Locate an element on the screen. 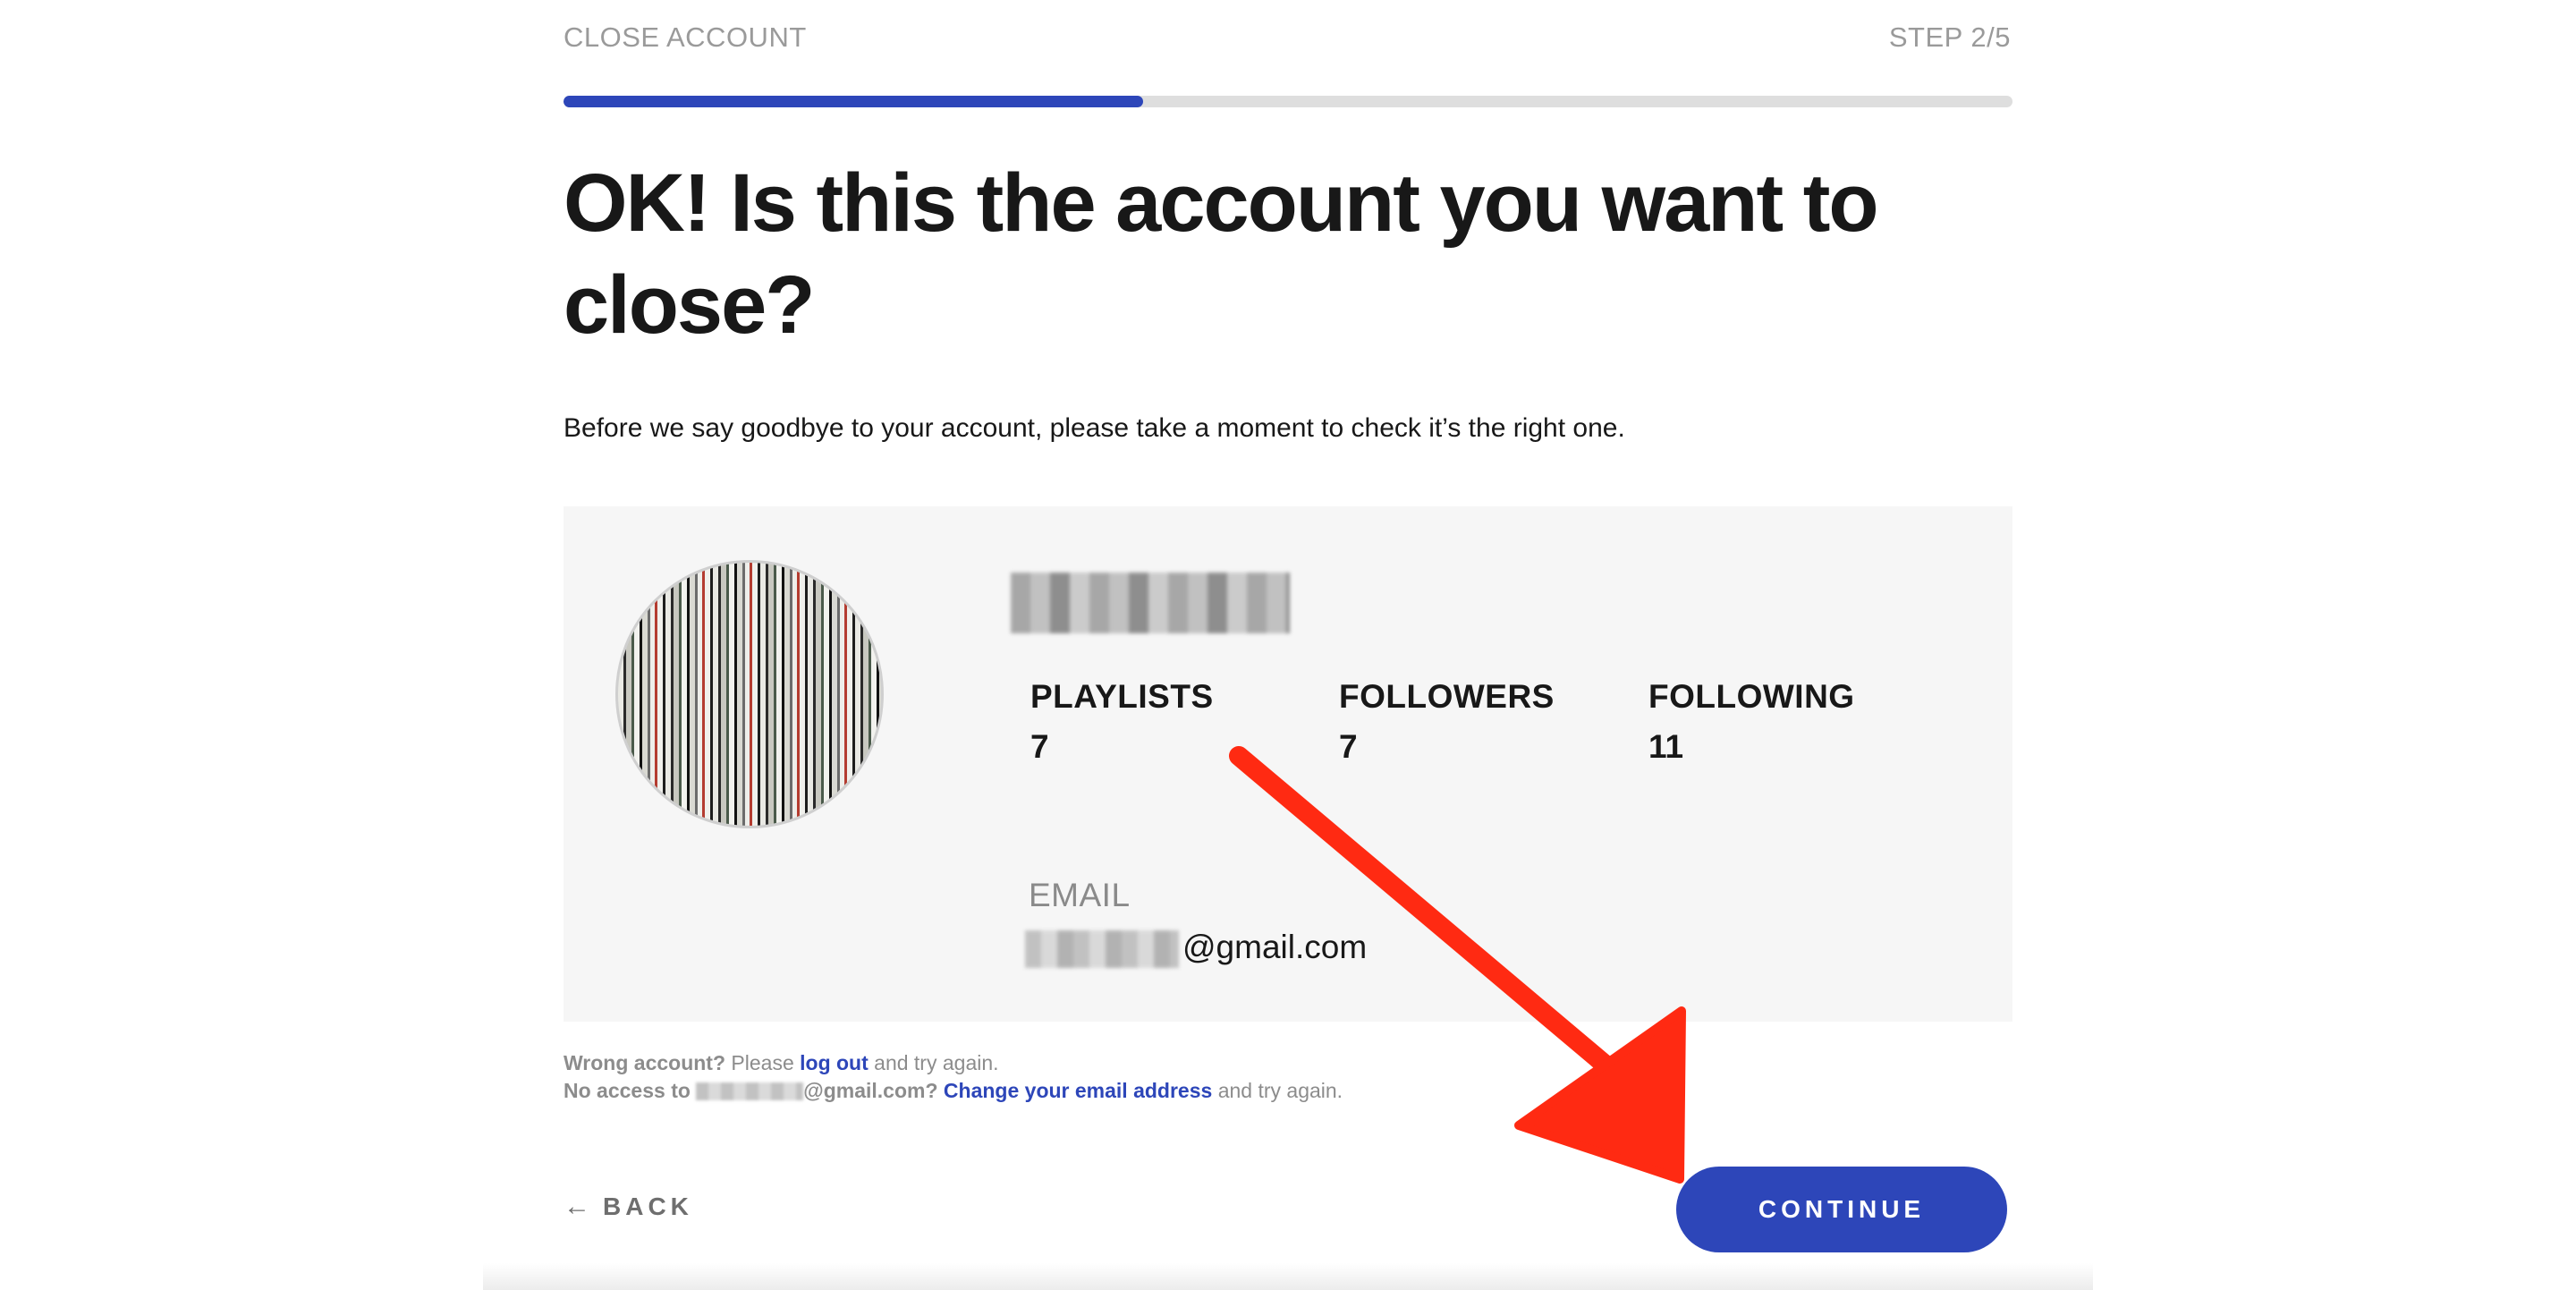 The width and height of the screenshot is (2576, 1290). back-button: ← BACK is located at coordinates (628, 1207).